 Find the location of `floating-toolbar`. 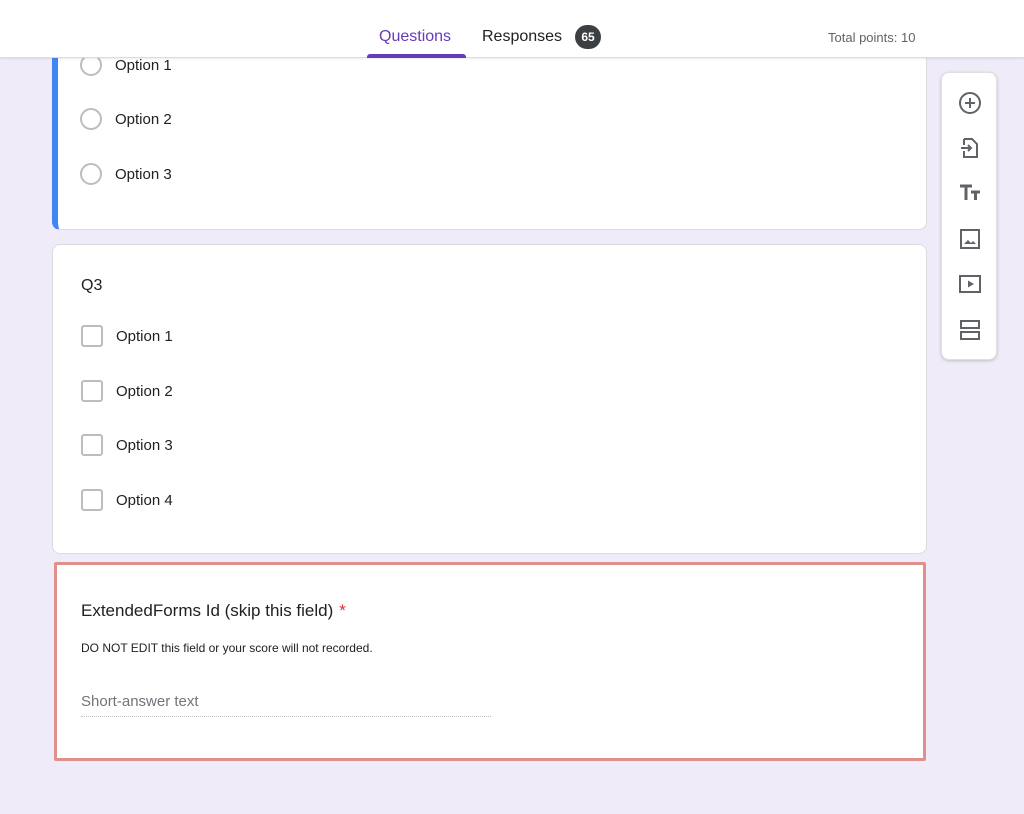

floating-toolbar is located at coordinates (969, 216).